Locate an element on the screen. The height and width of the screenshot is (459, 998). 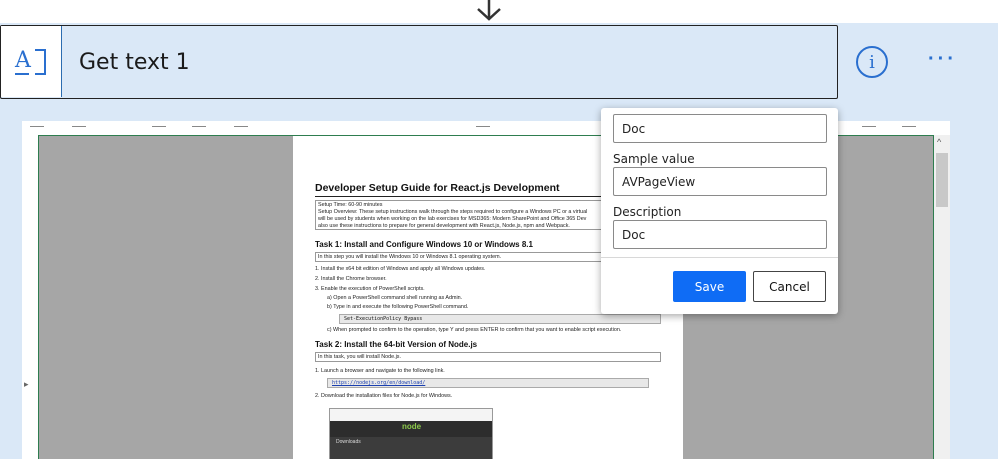
expand-arrow-icon: ▸ is located at coordinates (26, 384).